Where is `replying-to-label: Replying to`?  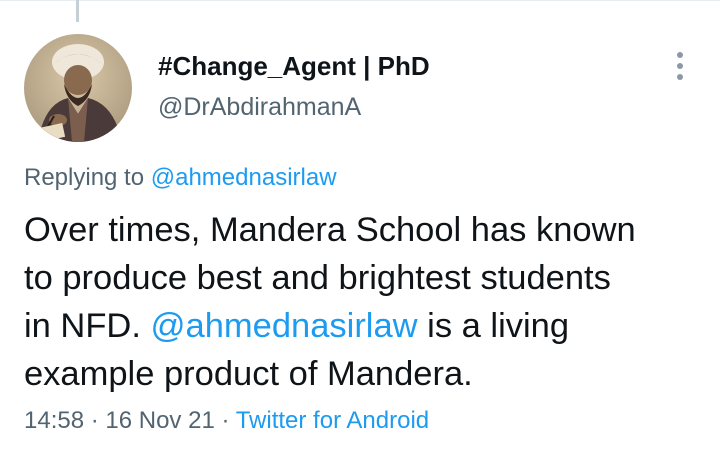
replying-to-label: Replying to is located at coordinates (87, 177).